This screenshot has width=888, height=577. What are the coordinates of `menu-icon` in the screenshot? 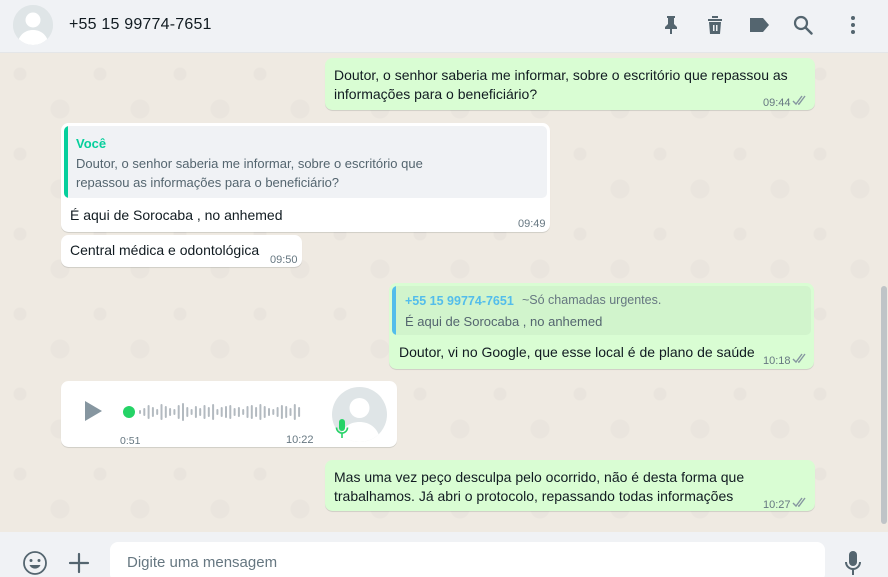 It's located at (853, 25).